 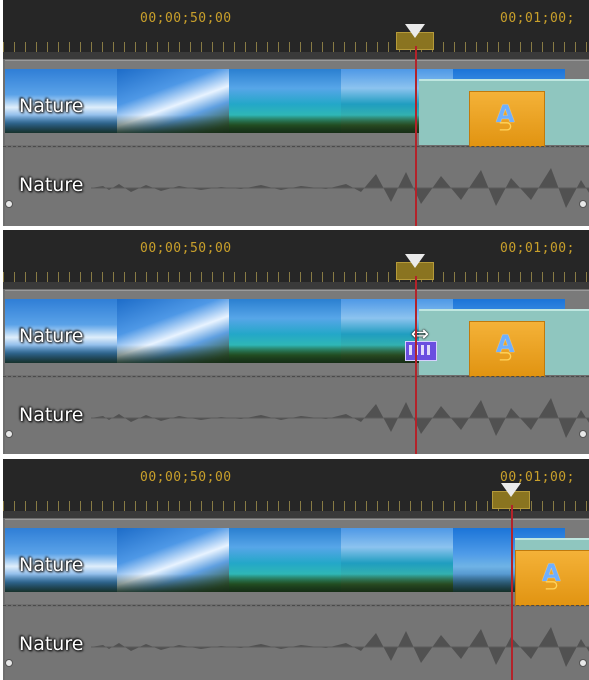 What do you see at coordinates (421, 351) in the screenshot?
I see `trim-box-icon` at bounding box center [421, 351].